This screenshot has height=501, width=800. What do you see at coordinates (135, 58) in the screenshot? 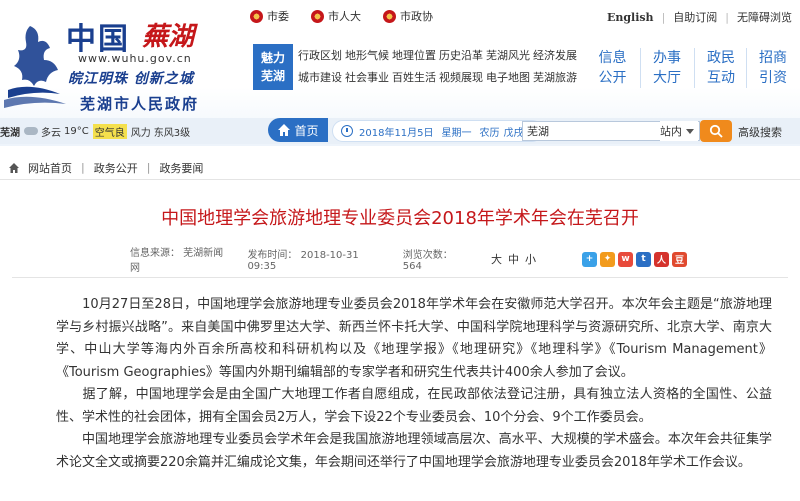
I see `logo-url: www.wuhu.gov.cn` at bounding box center [135, 58].